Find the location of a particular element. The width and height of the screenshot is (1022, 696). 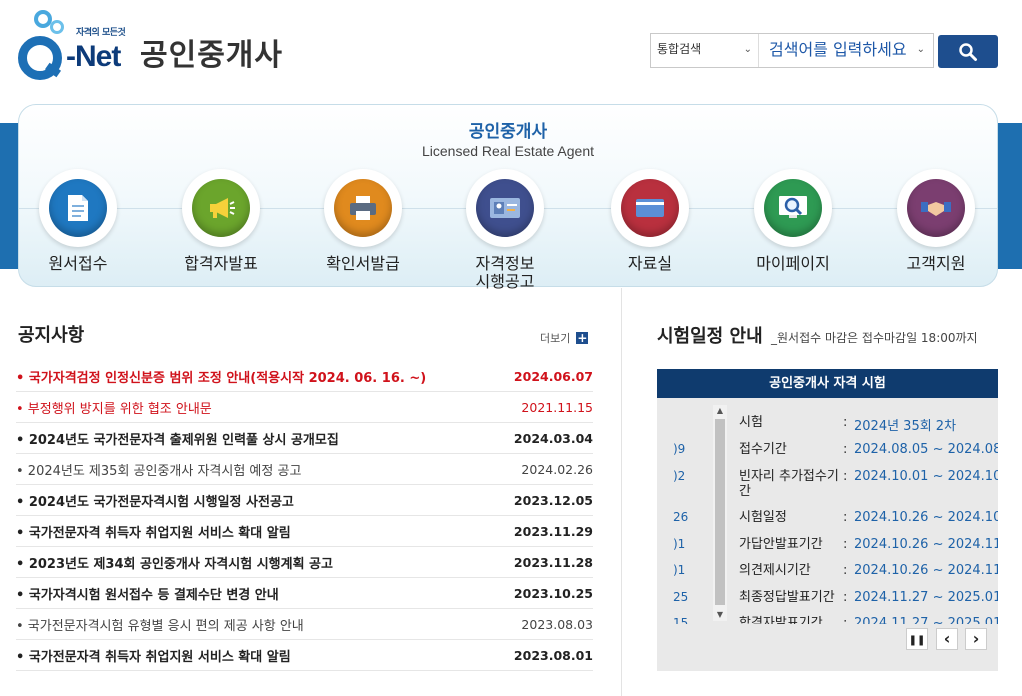

prev-button: ‹ is located at coordinates (947, 639).